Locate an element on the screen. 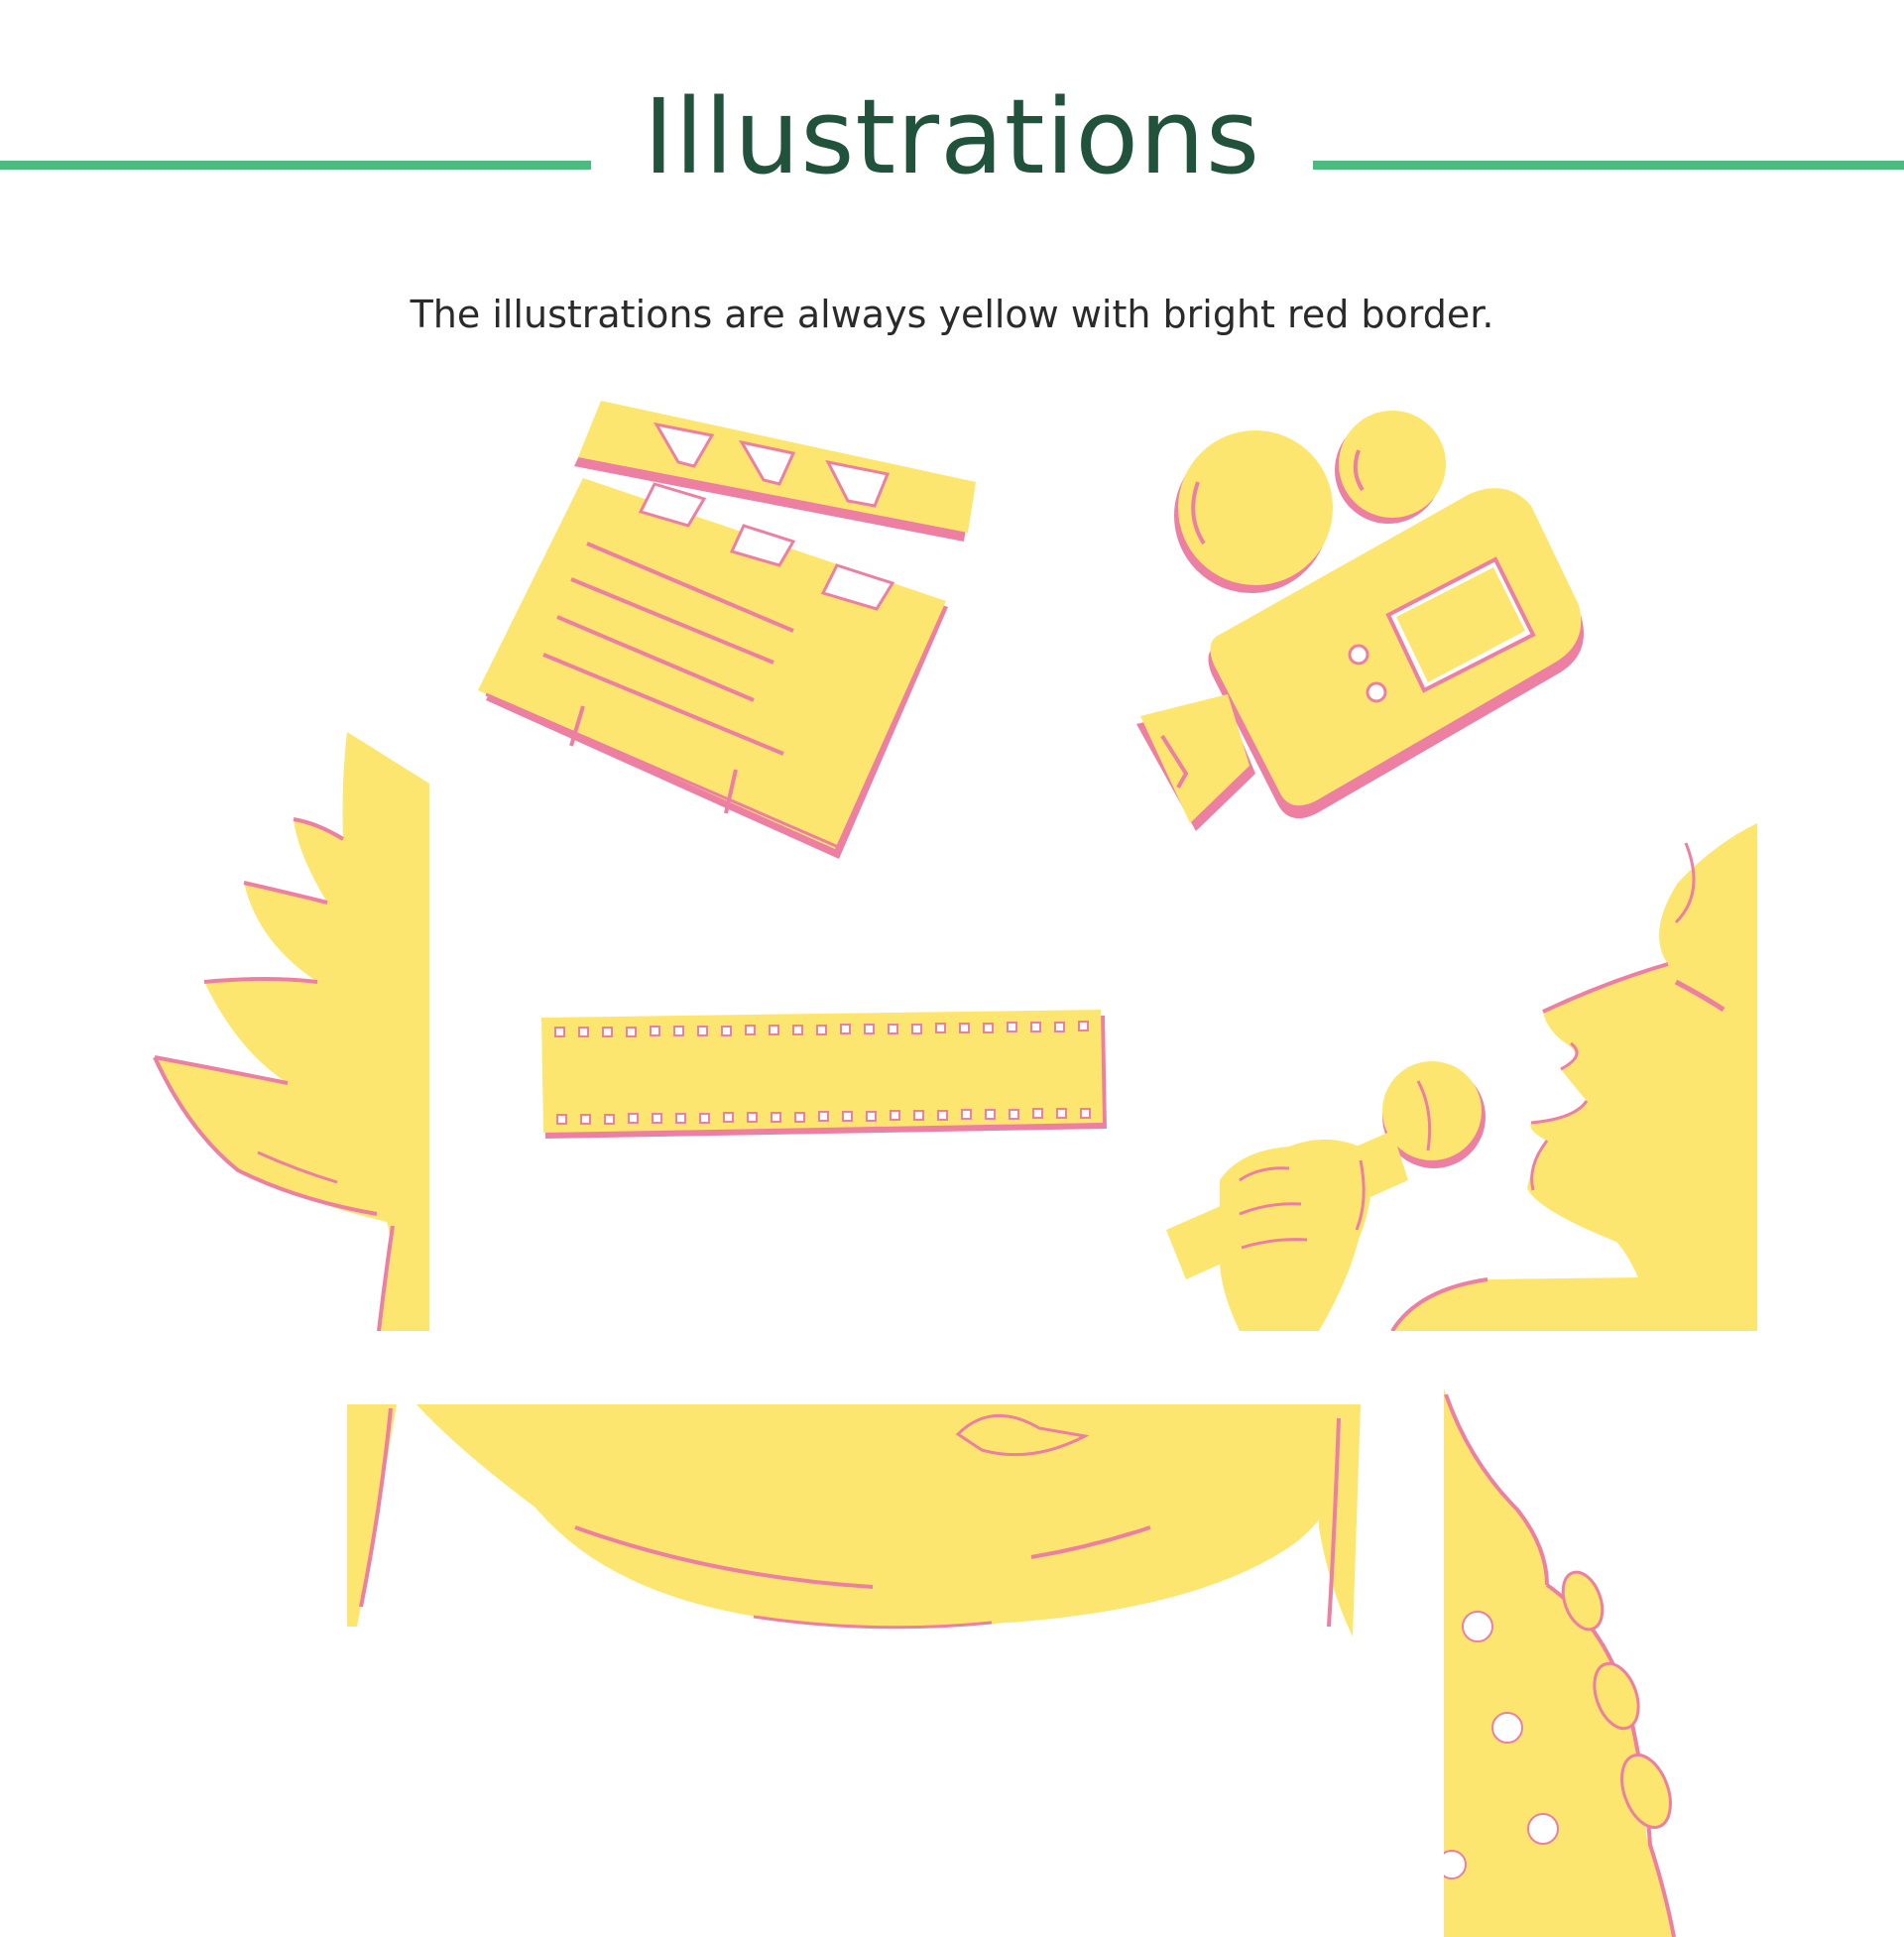  film-strip-illustration is located at coordinates (824, 1075).